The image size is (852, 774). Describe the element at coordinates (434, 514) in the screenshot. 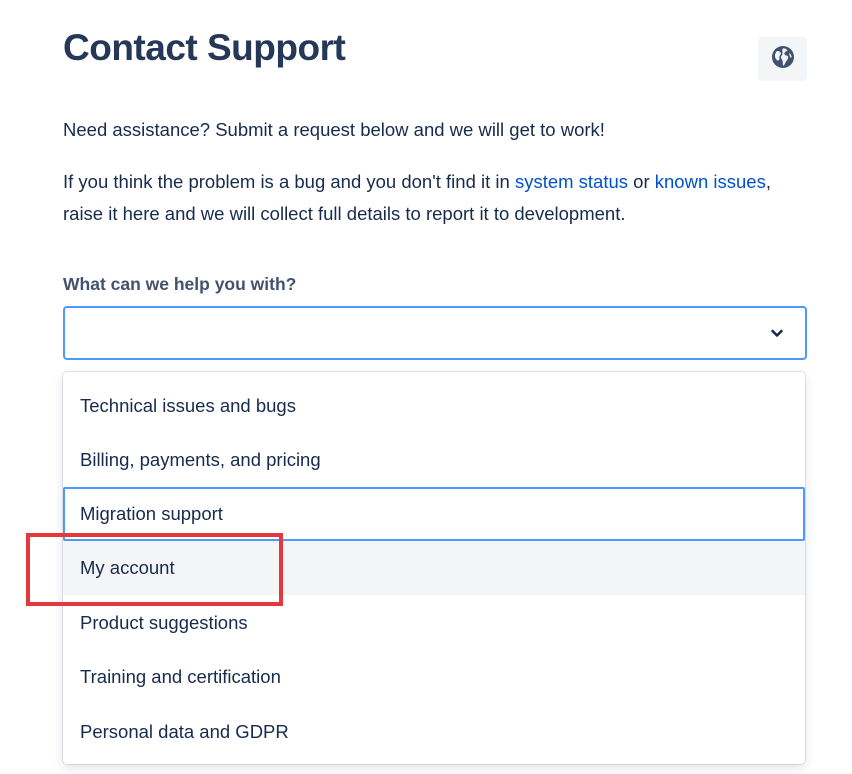

I see `option-migration-support: Migration support` at that location.